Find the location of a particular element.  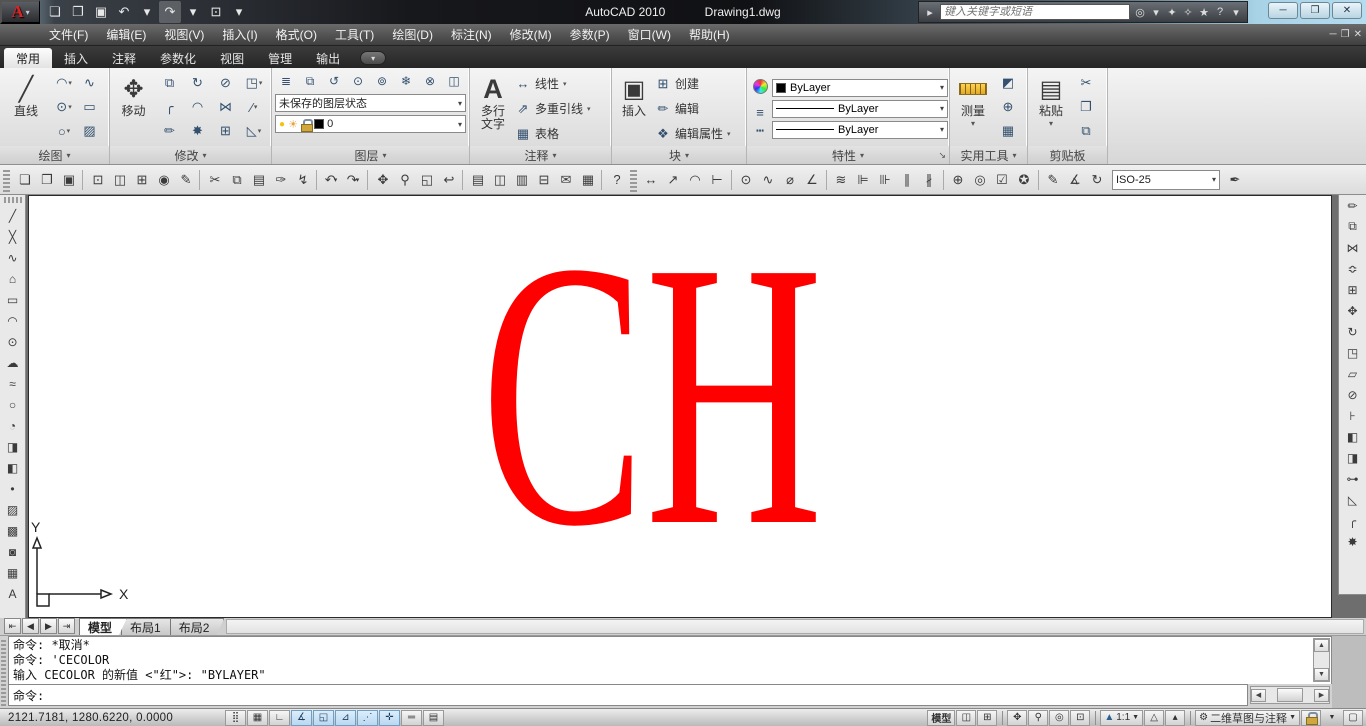

application-menu-button: A ▾ is located at coordinates (20, 12).